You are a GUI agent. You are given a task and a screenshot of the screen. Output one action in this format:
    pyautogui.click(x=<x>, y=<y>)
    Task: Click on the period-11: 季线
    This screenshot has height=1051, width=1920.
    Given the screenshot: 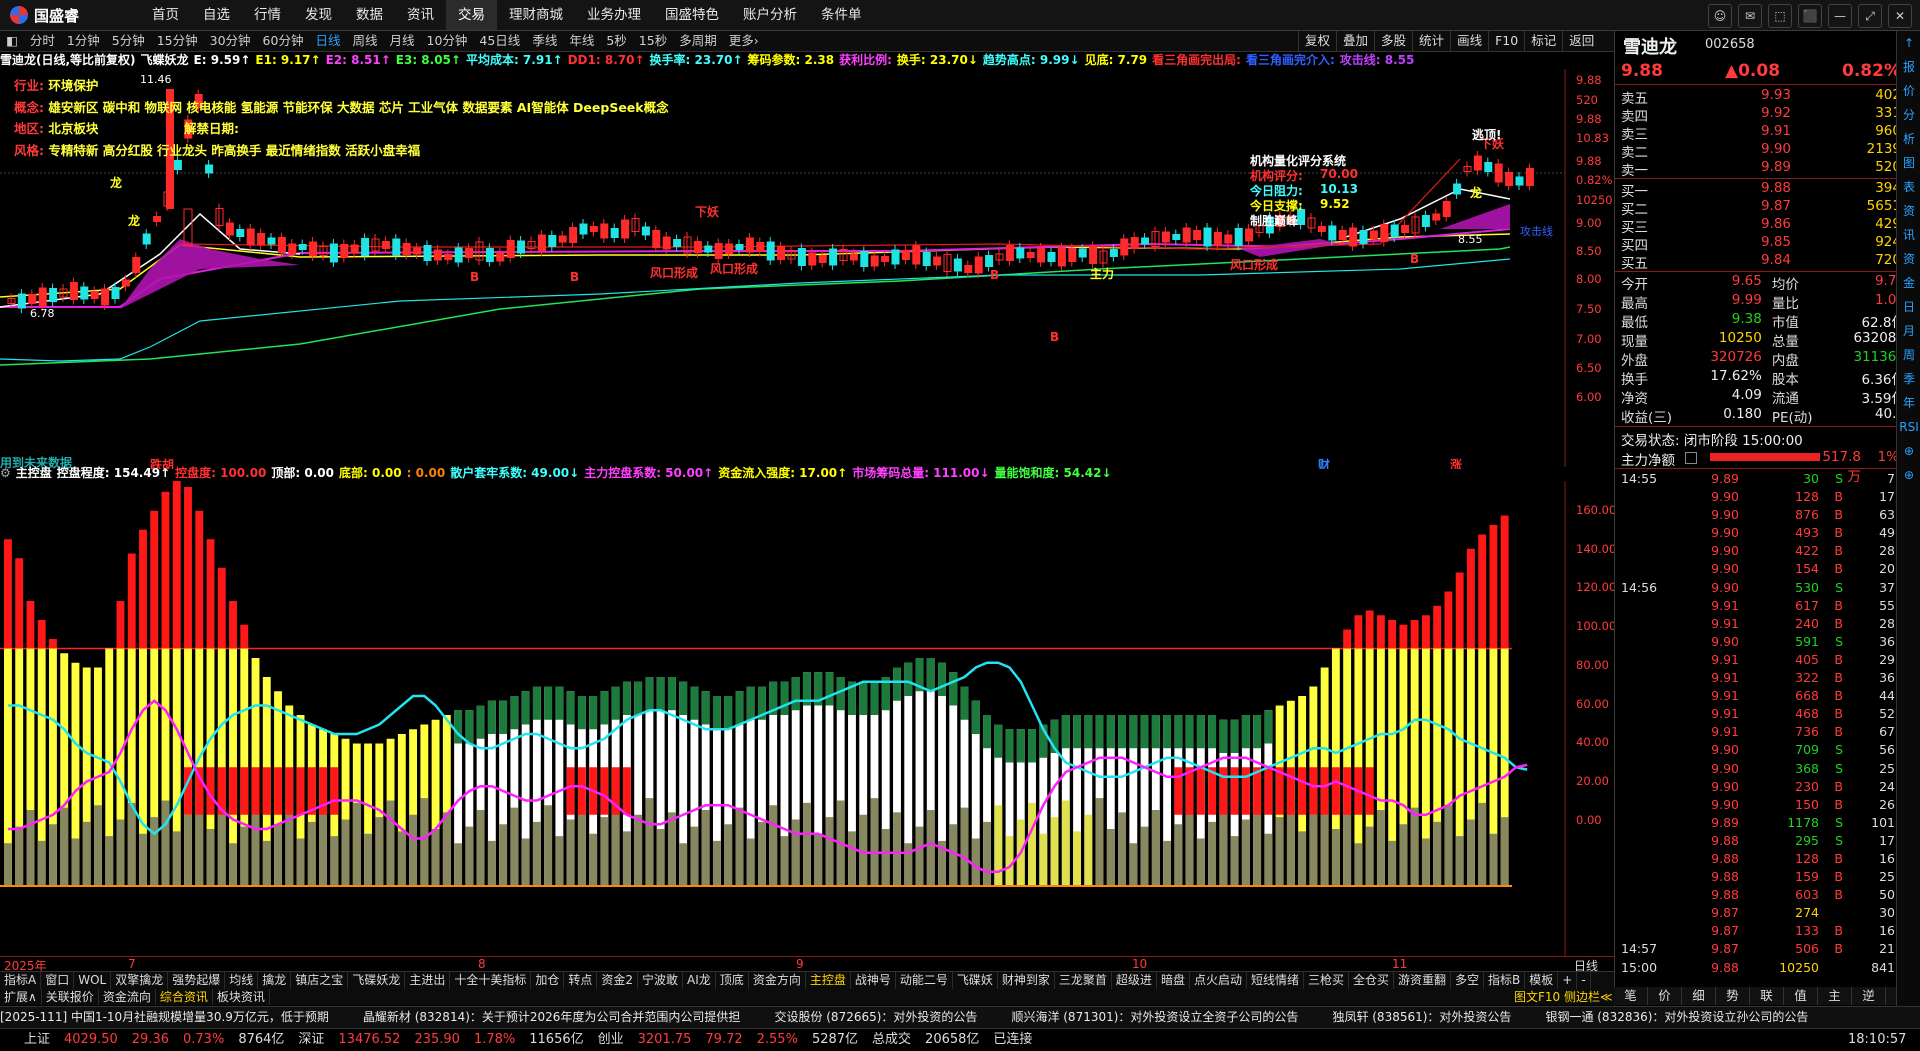 What is the action you would take?
    pyautogui.click(x=544, y=41)
    